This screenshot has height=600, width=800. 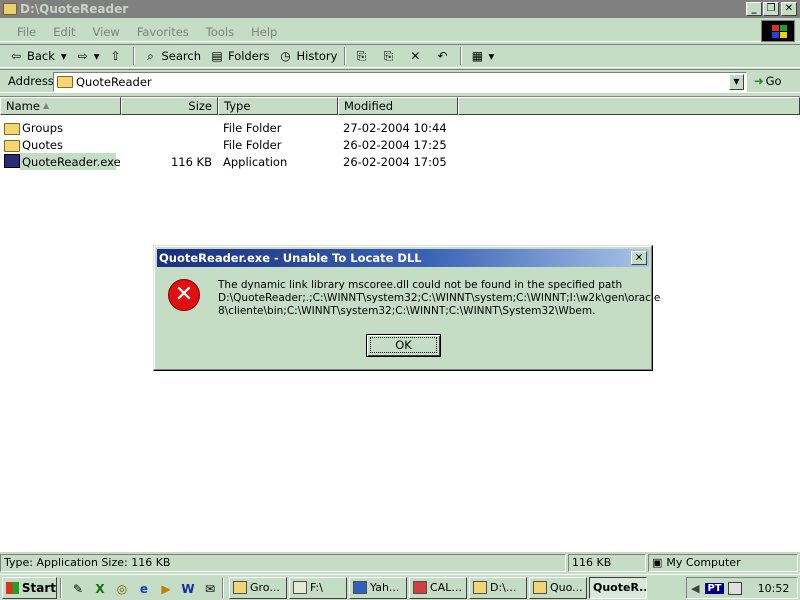 I want to click on quicklaunch-app-icon: ◎, so click(x=122, y=587).